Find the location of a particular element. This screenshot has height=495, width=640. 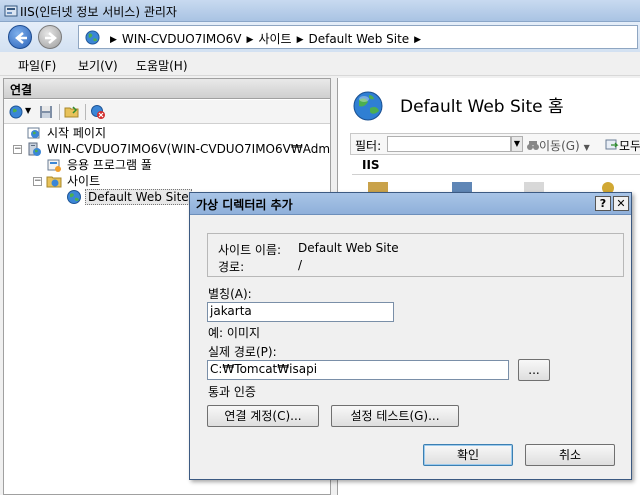

connect-icon is located at coordinates (17, 112).